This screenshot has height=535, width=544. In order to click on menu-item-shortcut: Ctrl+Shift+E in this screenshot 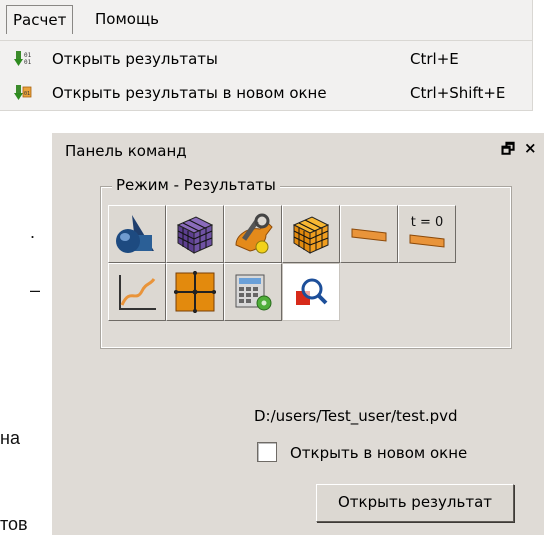, I will do `click(458, 93)`.